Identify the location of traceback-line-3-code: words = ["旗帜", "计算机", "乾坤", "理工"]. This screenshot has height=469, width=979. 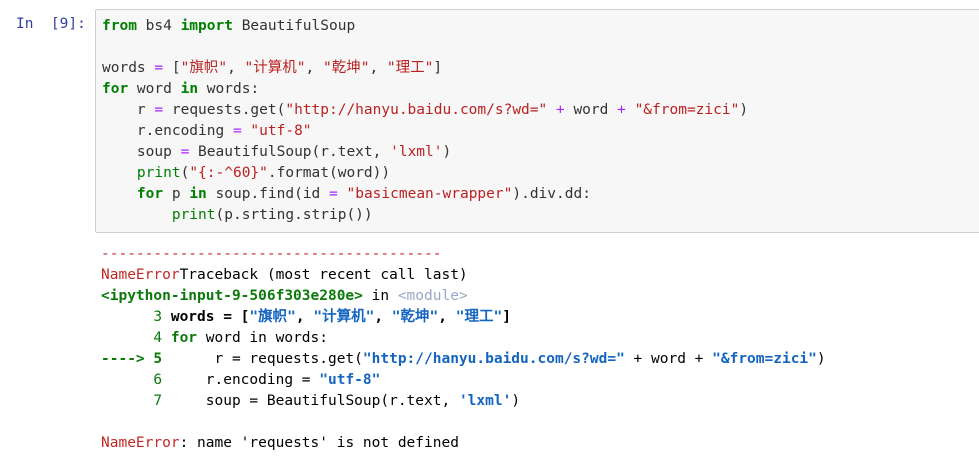
(340, 317).